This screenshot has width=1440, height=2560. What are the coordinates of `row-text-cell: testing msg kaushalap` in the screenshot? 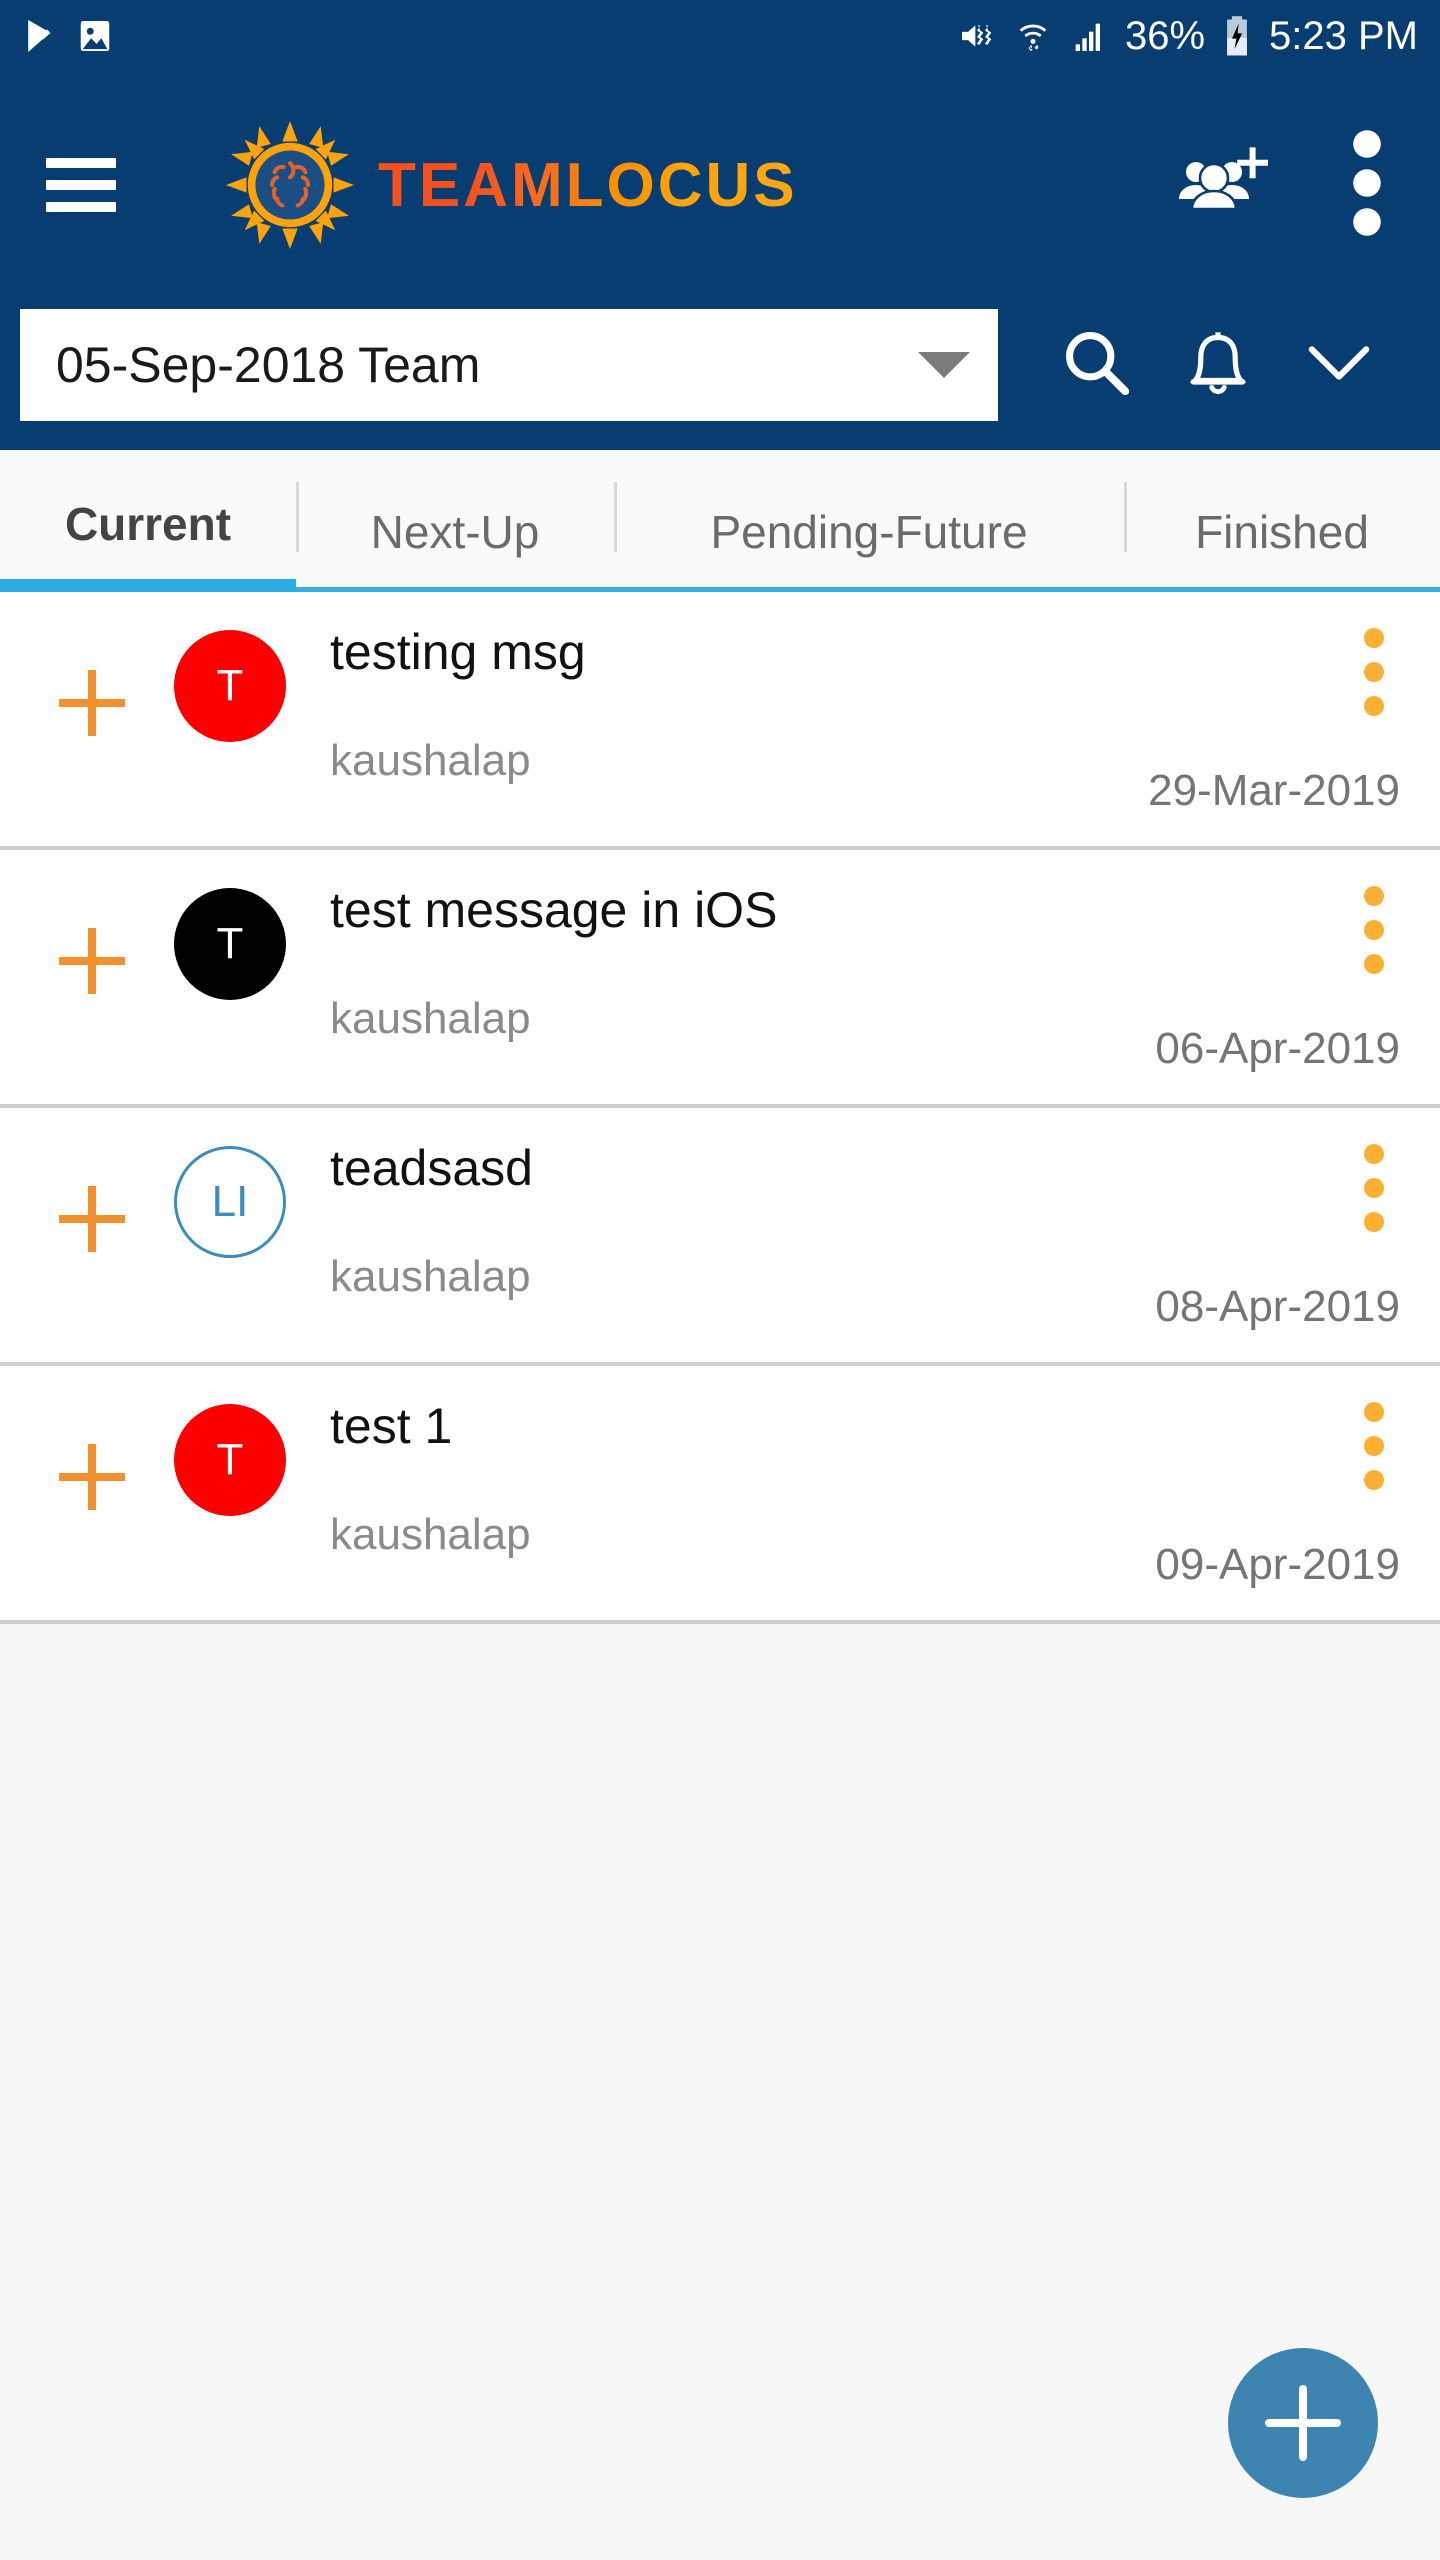 It's located at (648, 702).